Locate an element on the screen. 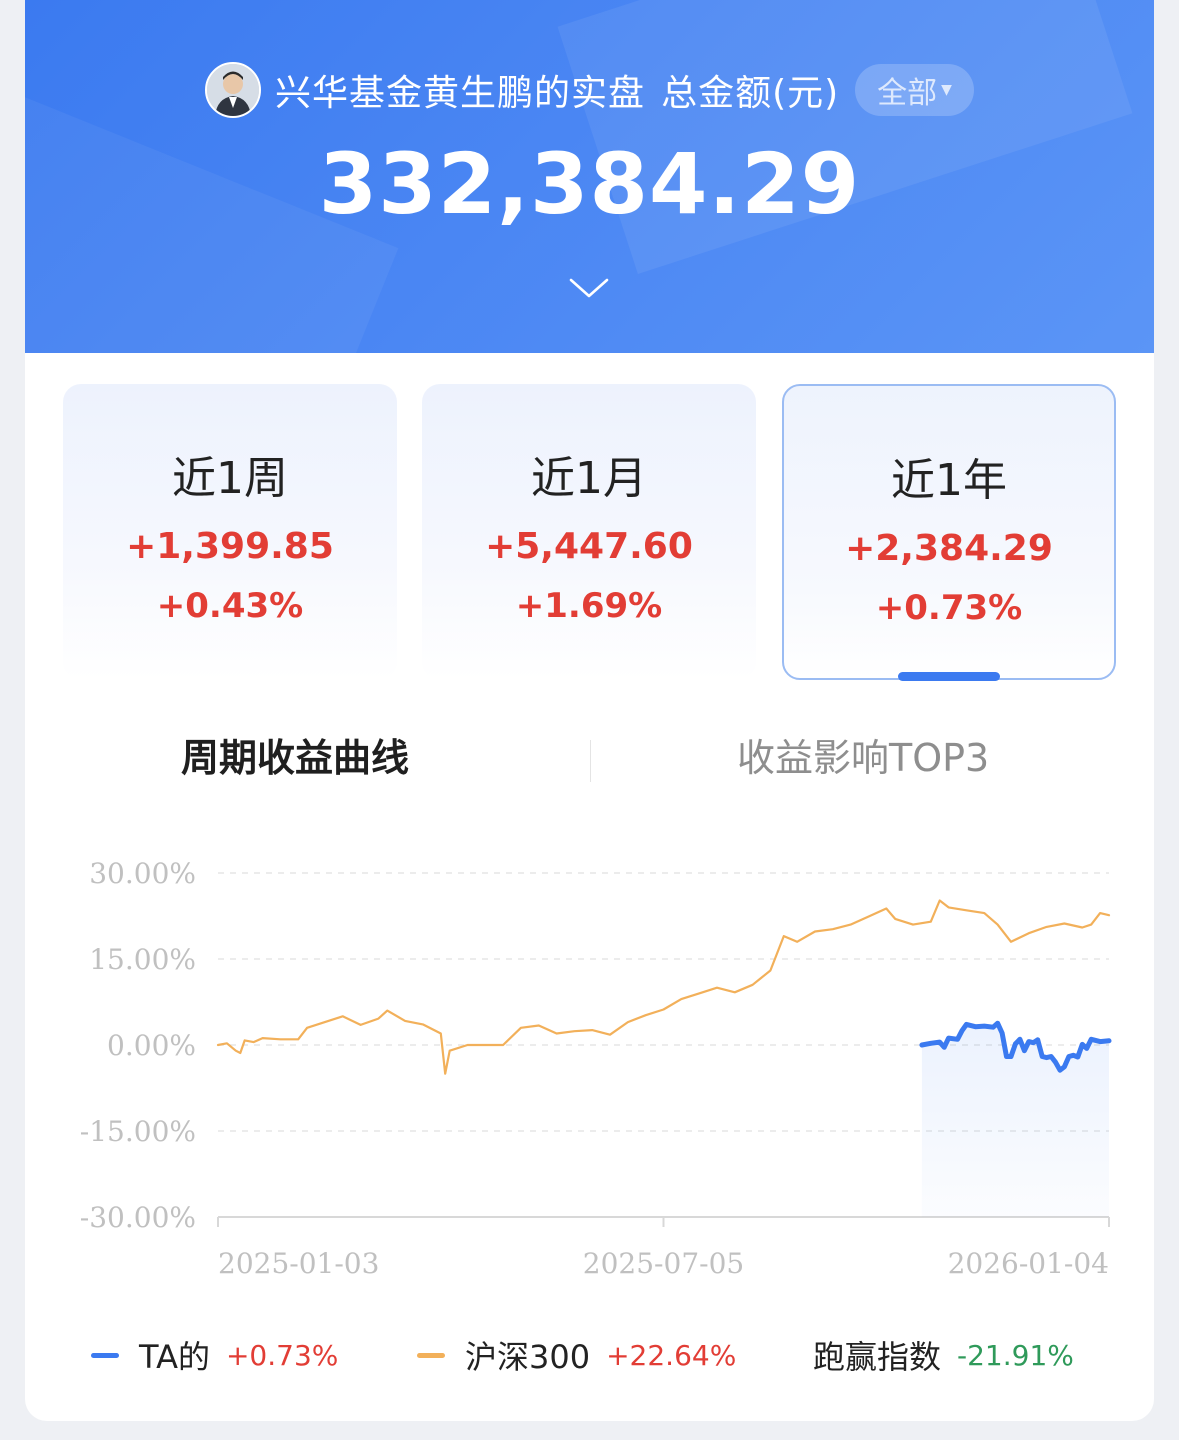 The width and height of the screenshot is (1179, 1440). y-tick-label: 15.00% is located at coordinates (142, 959).